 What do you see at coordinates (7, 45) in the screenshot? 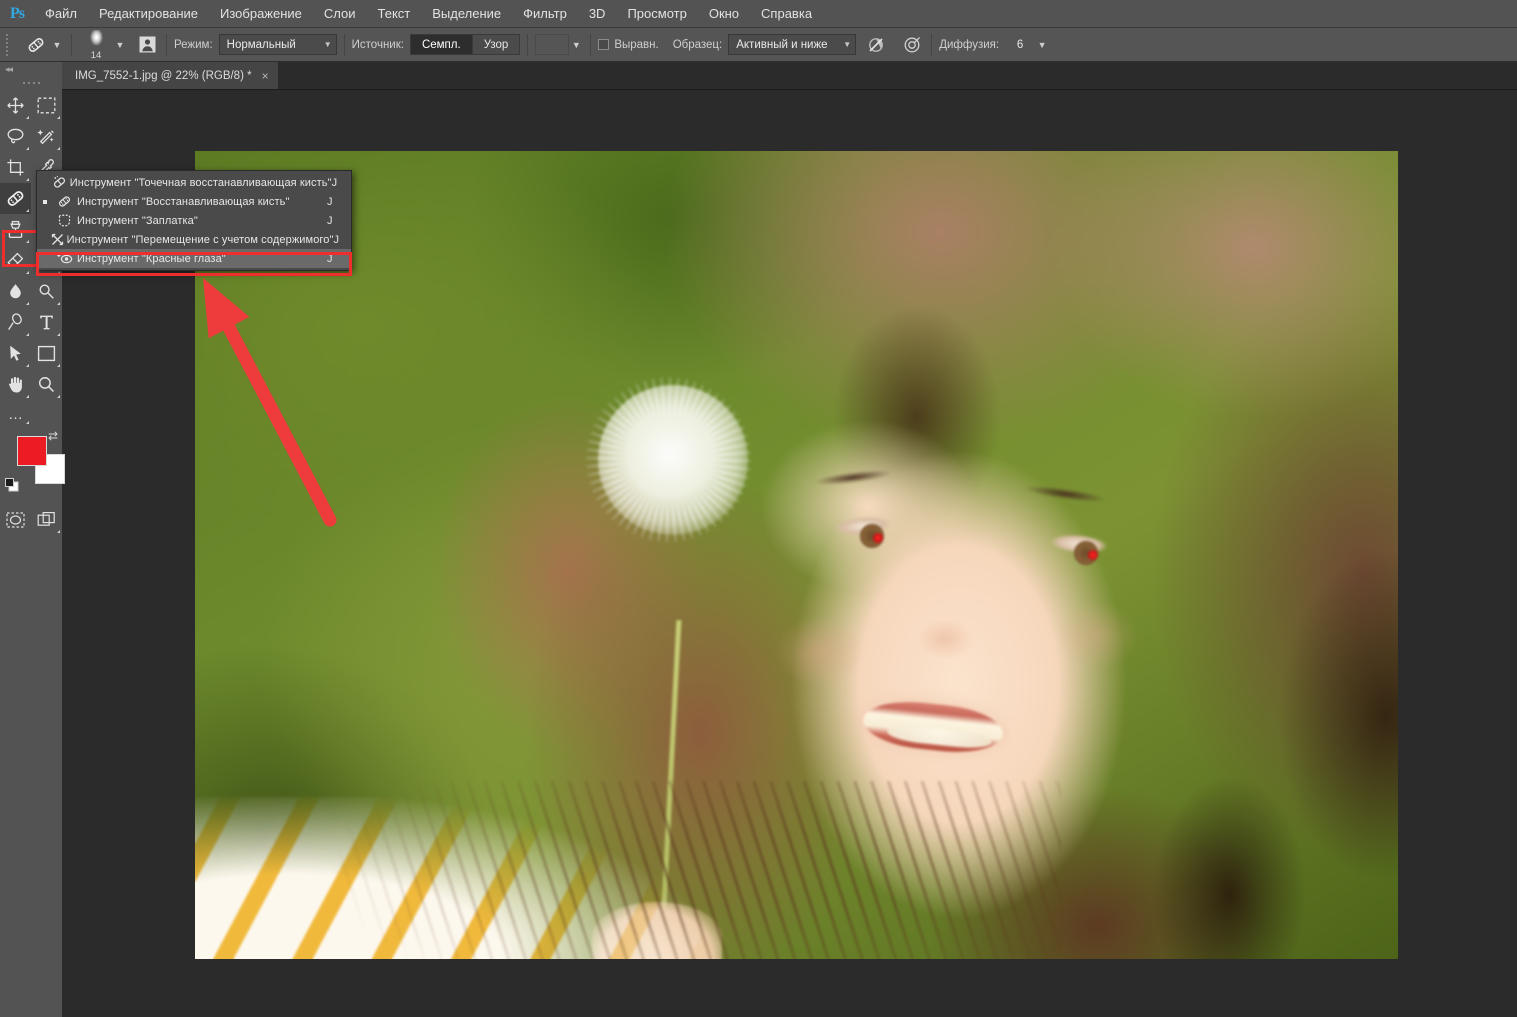
I see `options-bar-grip` at bounding box center [7, 45].